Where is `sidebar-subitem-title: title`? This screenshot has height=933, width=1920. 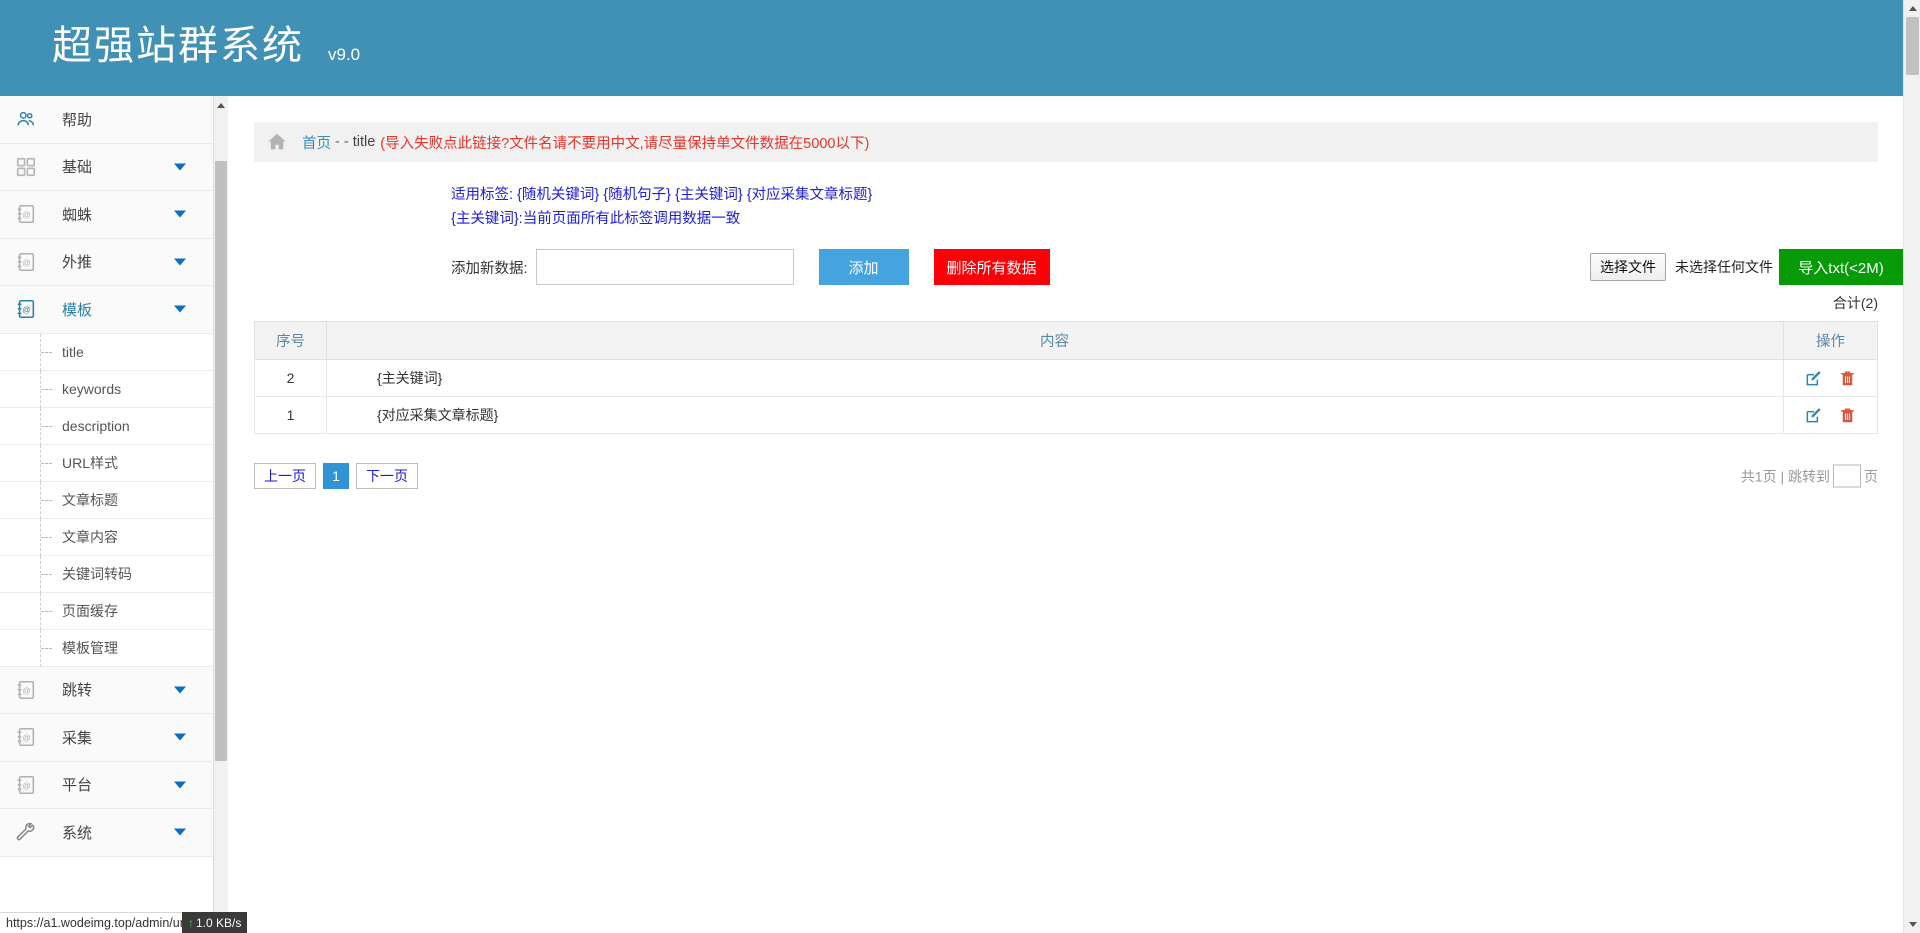 sidebar-subitem-title: title is located at coordinates (106, 352).